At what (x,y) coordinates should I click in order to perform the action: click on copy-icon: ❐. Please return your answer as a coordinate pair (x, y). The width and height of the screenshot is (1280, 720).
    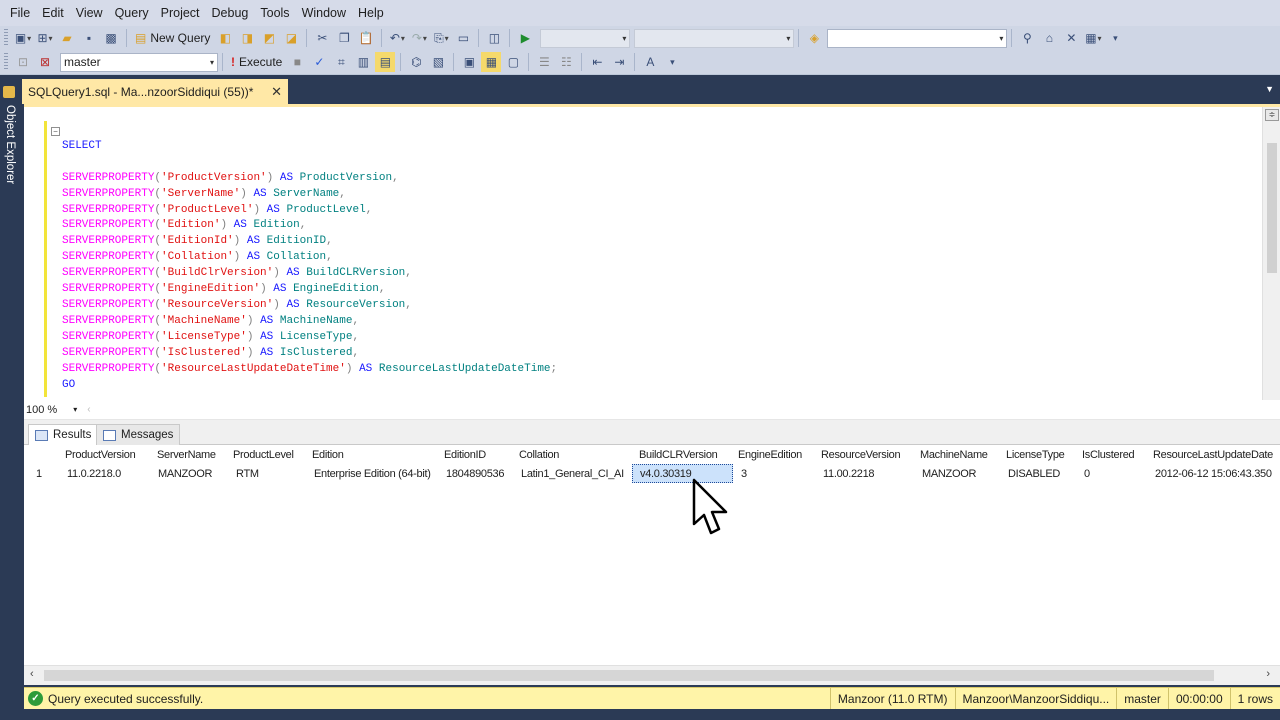
    Looking at the image, I should click on (344, 38).